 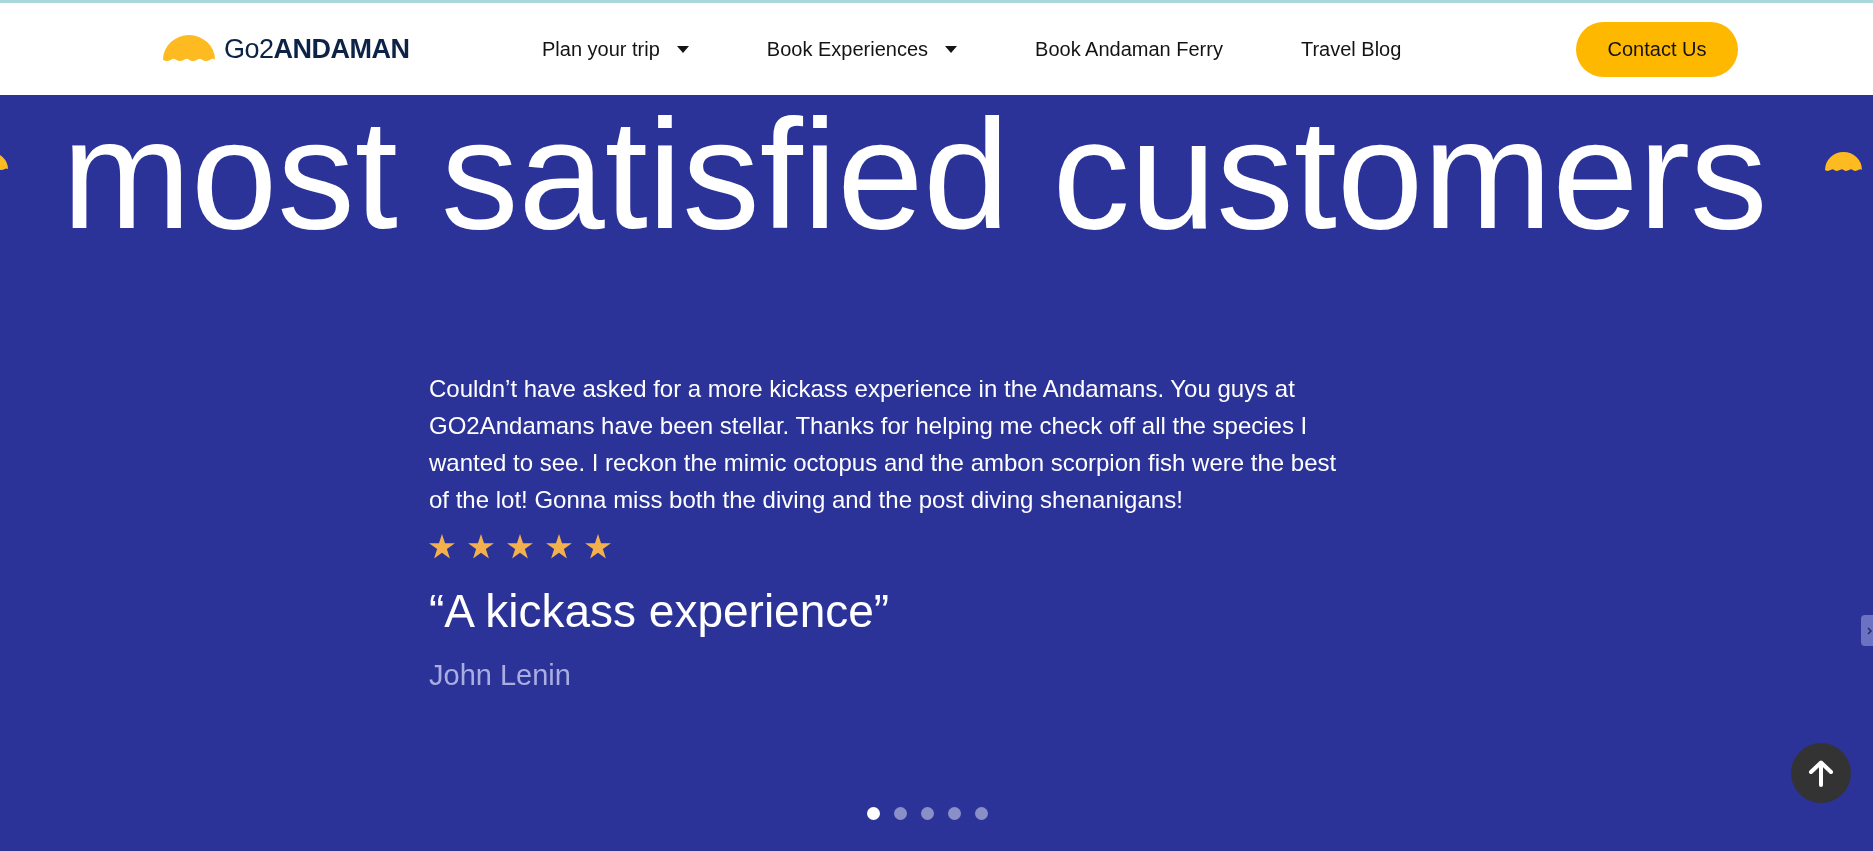 I want to click on testimonial-quote: Couldn’t have asked for a more kickass experience in the Andamans. You guys at GO2Andamans have been stellar. Thanks for helping me check off all the species I wanted to see. I reckon the mimic octopus and the ambon scorpion fish were the best of the lot! Gonna miss both the diving and the post diving shenanigans!, so click(x=883, y=444).